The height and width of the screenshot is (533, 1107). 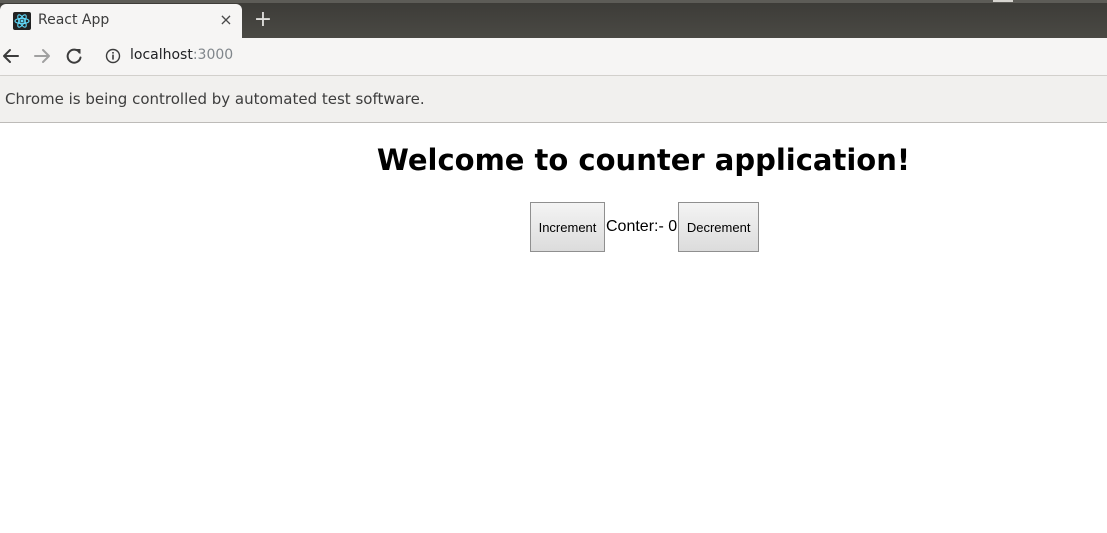 I want to click on forward-button, so click(x=42, y=56).